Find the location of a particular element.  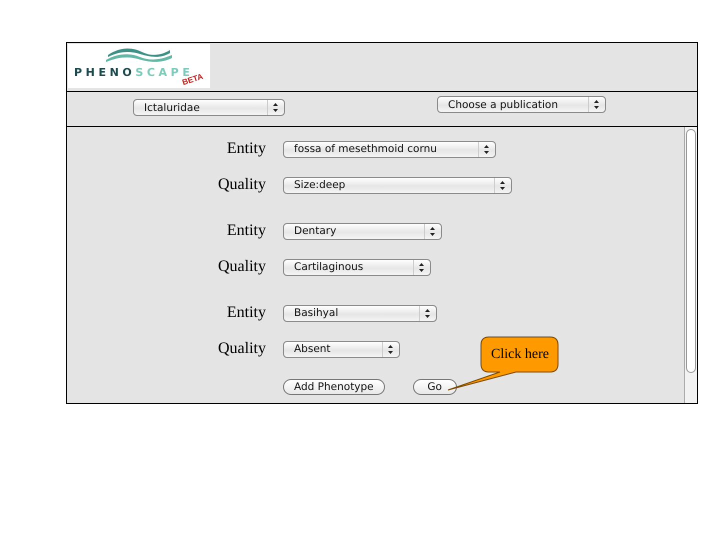

dropdown: Choose a publication is located at coordinates (521, 104).